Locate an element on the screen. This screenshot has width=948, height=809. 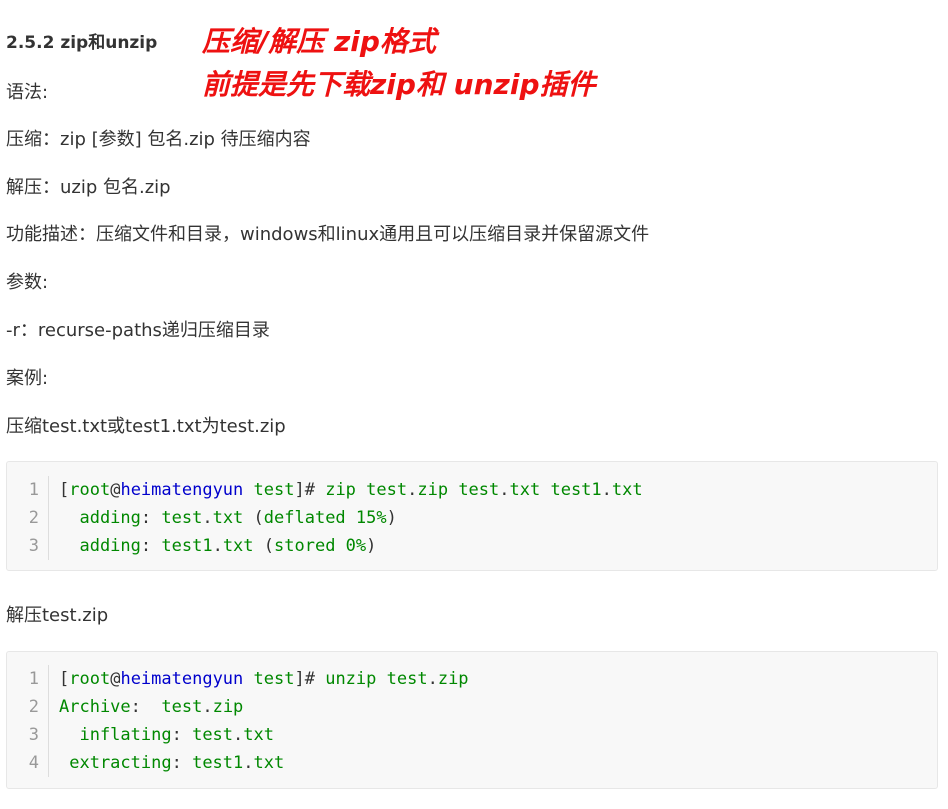
code-token: deflated 15% is located at coordinates (325, 518).